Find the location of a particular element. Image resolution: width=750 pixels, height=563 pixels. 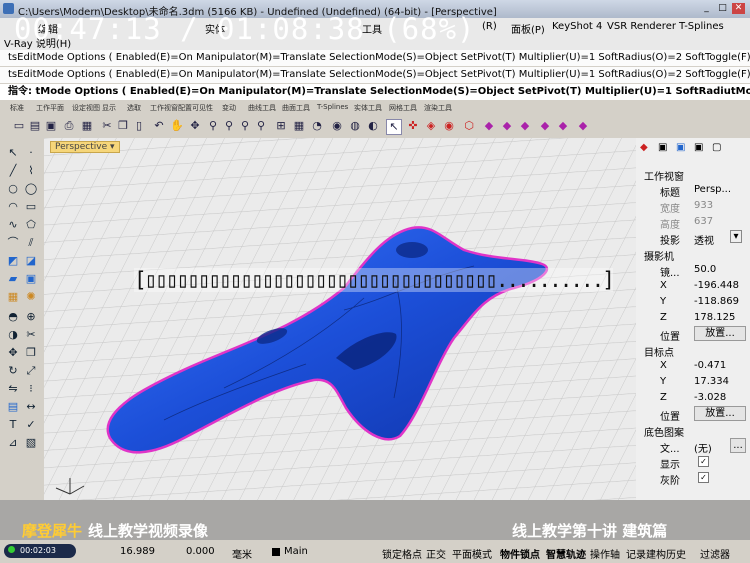

zoom-window-icon: ⚲ is located at coordinates (229, 126).